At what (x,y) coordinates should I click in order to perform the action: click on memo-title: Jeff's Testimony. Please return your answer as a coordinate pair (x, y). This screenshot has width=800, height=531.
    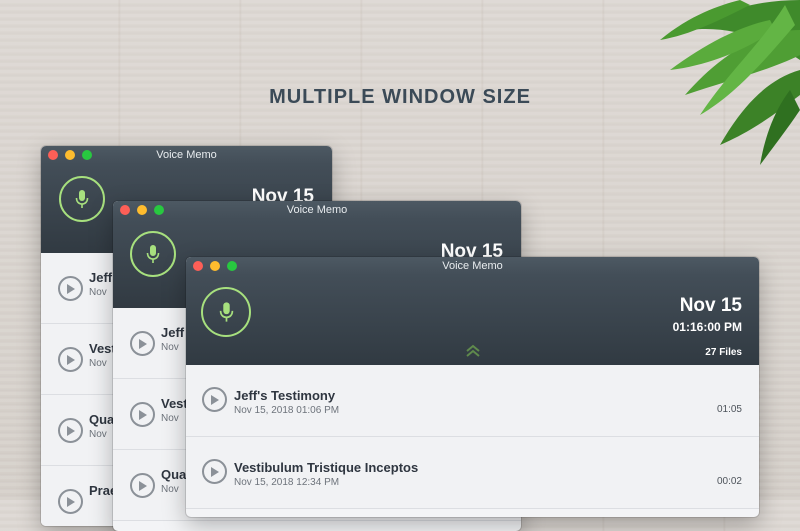
    Looking at the image, I should click on (285, 395).